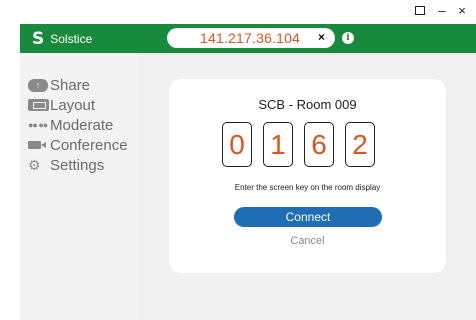 The width and height of the screenshot is (476, 320). I want to click on sidebar-item-moderate: ●● ●● Moderate, so click(70, 125).